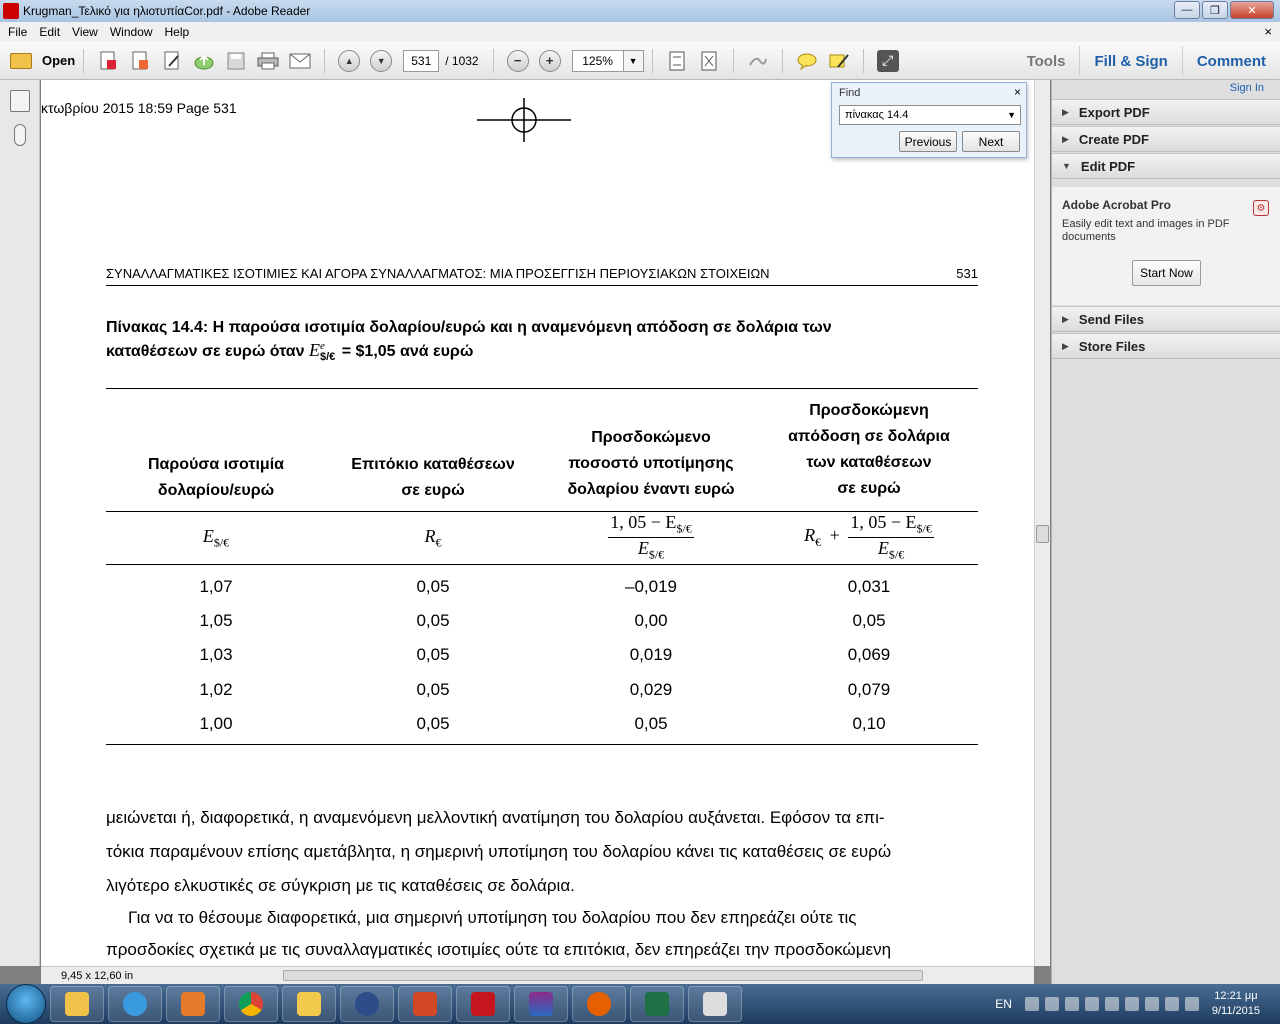 The width and height of the screenshot is (1280, 1024). I want to click on zoom-in-button: +, so click(549, 60).